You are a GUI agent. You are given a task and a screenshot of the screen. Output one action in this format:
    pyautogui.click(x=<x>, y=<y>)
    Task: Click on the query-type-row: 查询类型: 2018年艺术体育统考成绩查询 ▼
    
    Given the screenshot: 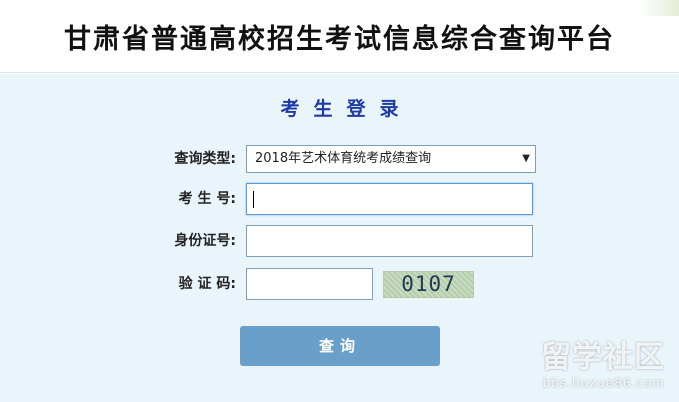 What is the action you would take?
    pyautogui.click(x=339, y=159)
    